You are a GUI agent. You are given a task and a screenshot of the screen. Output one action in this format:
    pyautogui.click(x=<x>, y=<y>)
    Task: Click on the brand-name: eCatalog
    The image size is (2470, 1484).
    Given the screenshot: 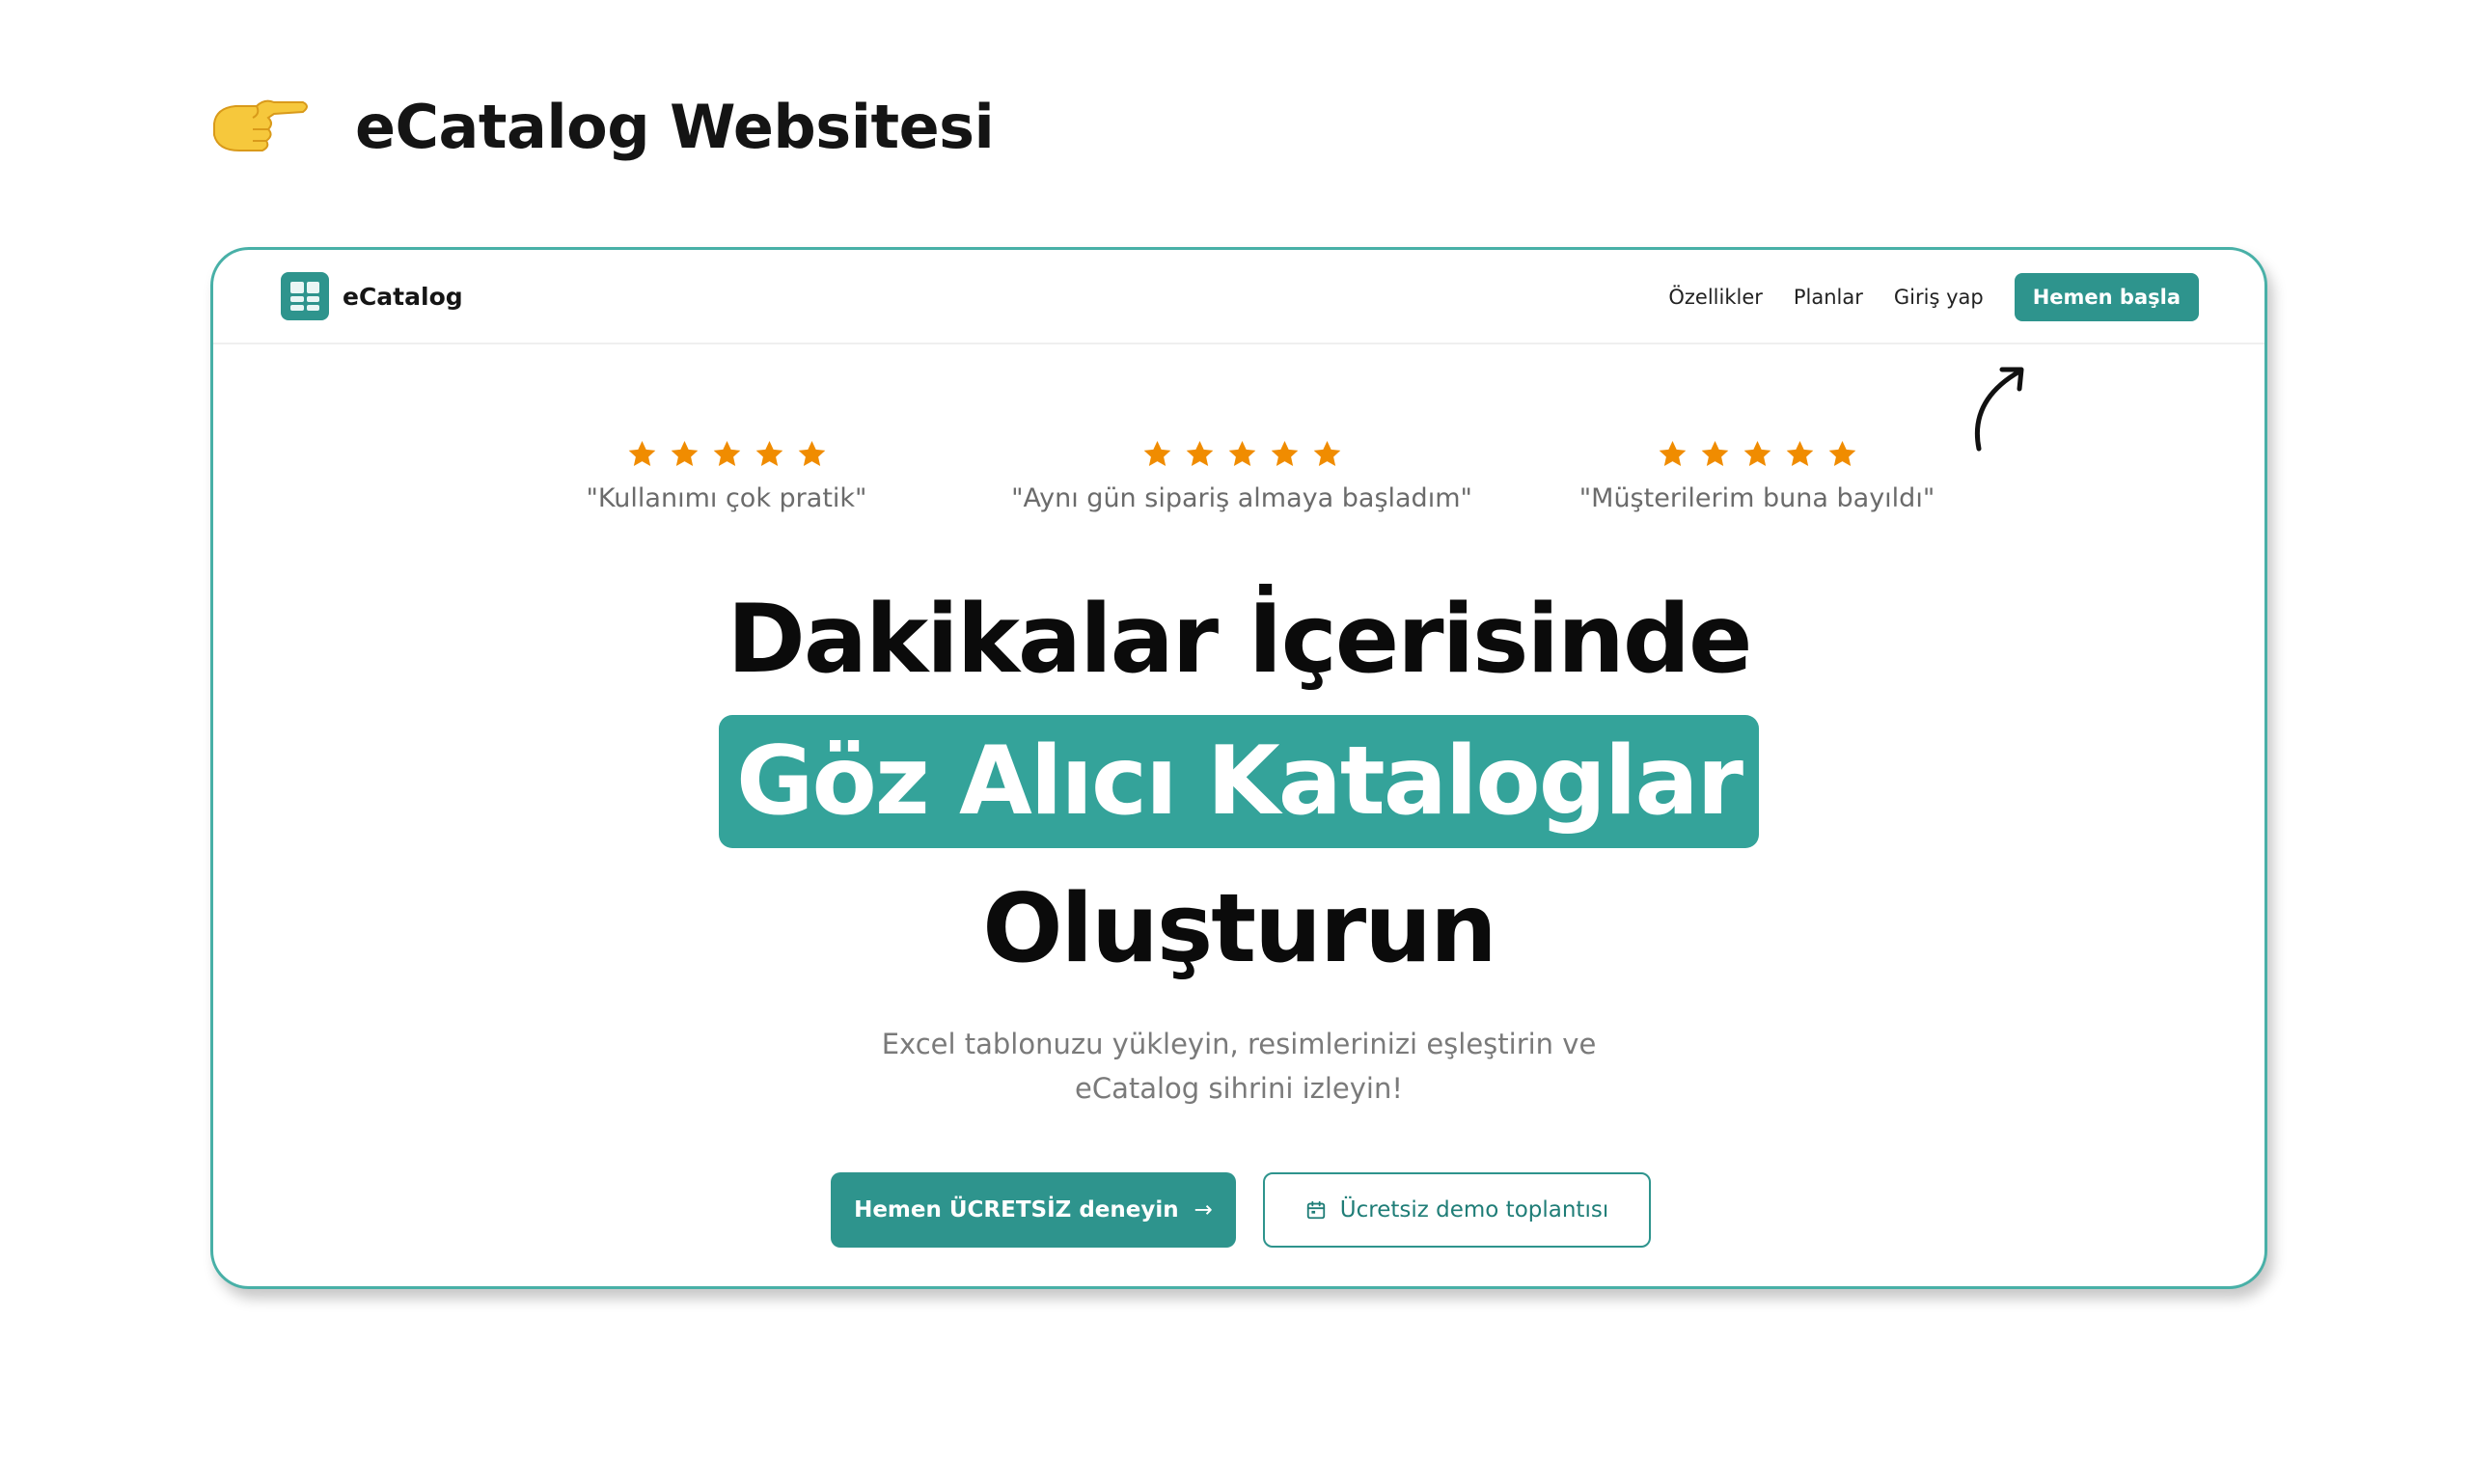 What is the action you would take?
    pyautogui.click(x=403, y=296)
    